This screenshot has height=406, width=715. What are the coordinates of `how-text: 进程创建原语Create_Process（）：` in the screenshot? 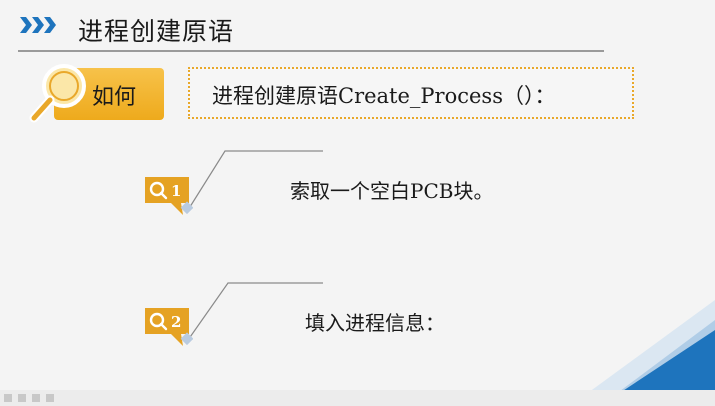 It's located at (384, 96).